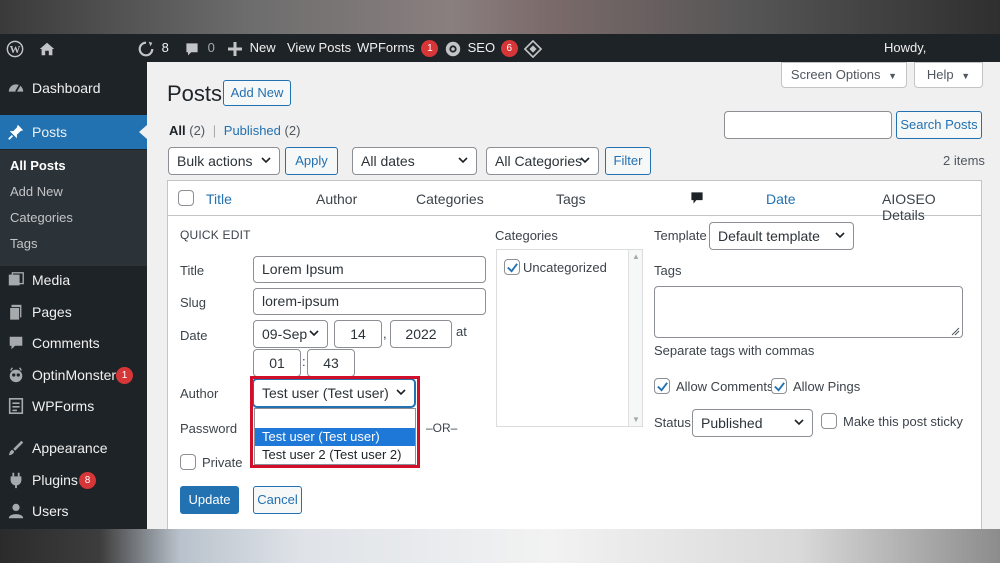  I want to click on bottom-blurred-edge, so click(500, 546).